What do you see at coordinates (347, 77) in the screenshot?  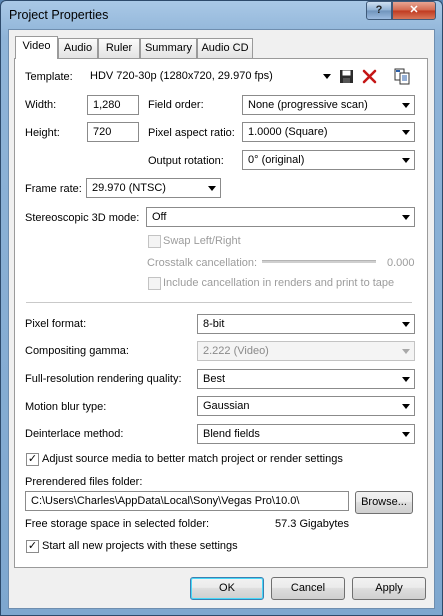 I see `save-icon` at bounding box center [347, 77].